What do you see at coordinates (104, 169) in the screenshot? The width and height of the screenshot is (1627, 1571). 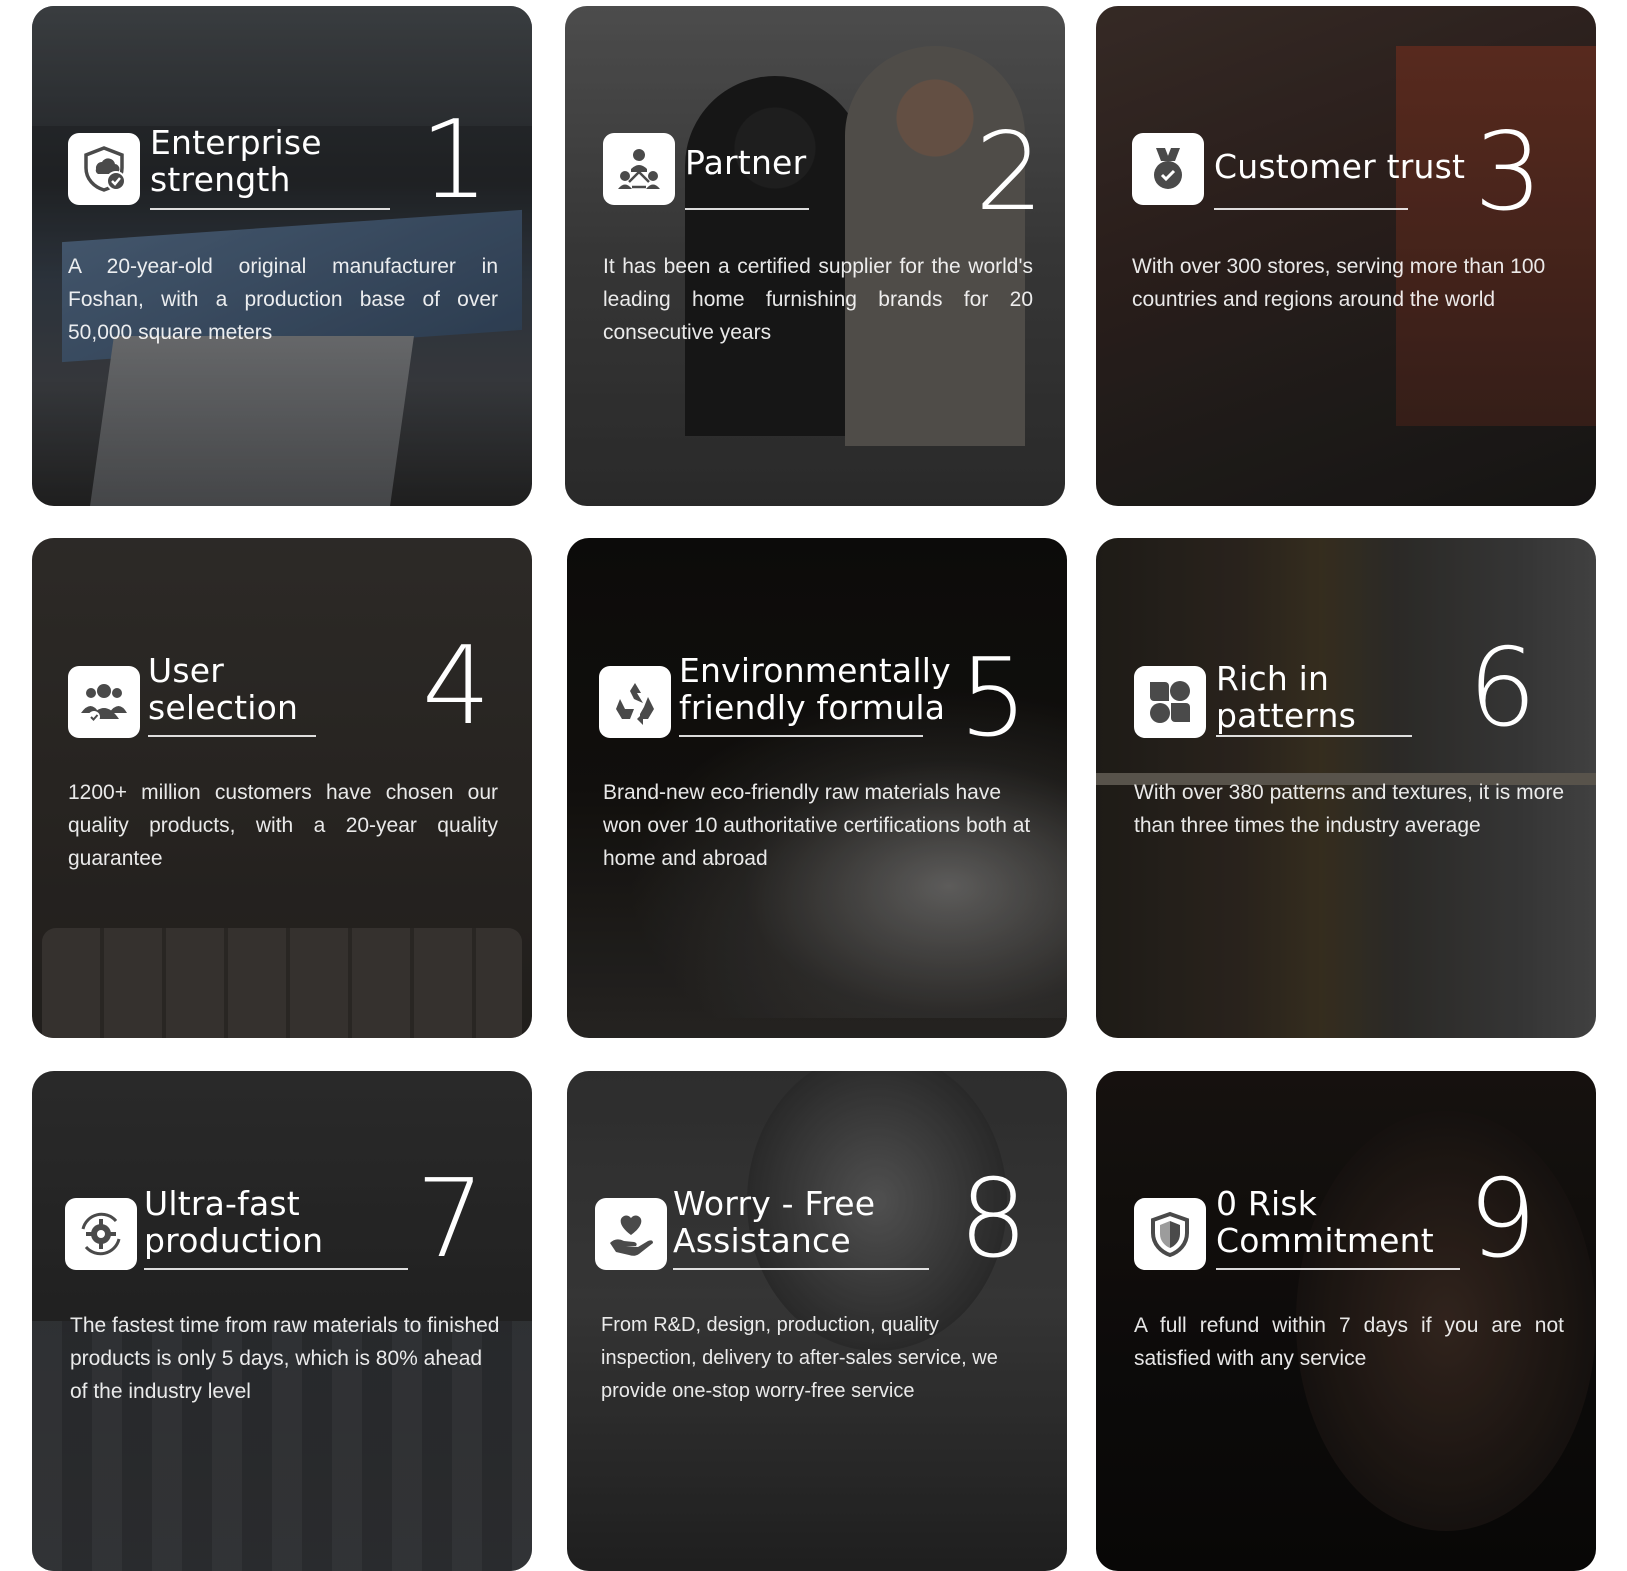 I see `shield-upload-check-icon` at bounding box center [104, 169].